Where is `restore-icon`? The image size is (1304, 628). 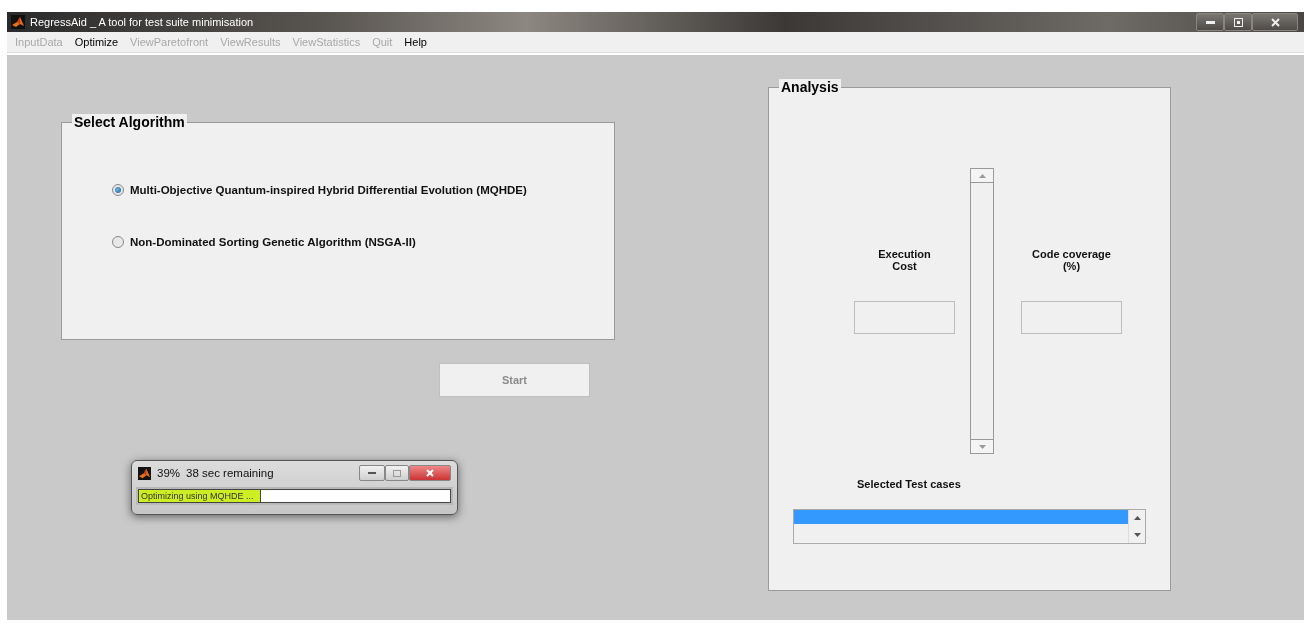
restore-icon is located at coordinates (1238, 22).